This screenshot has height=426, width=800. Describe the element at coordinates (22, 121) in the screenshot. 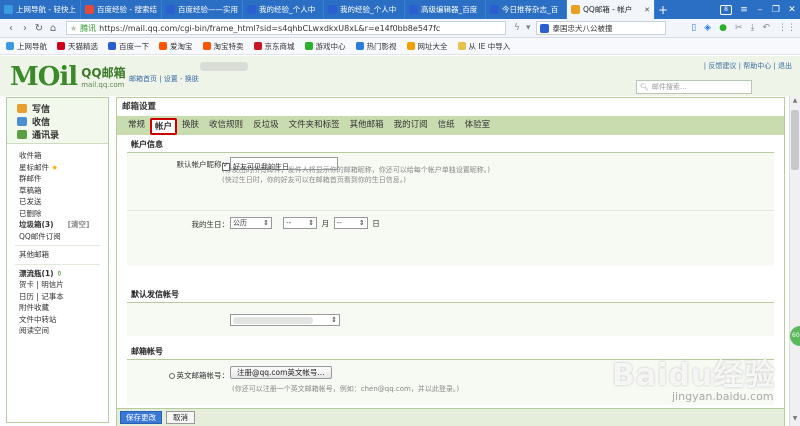

I see `inbox-icon` at that location.